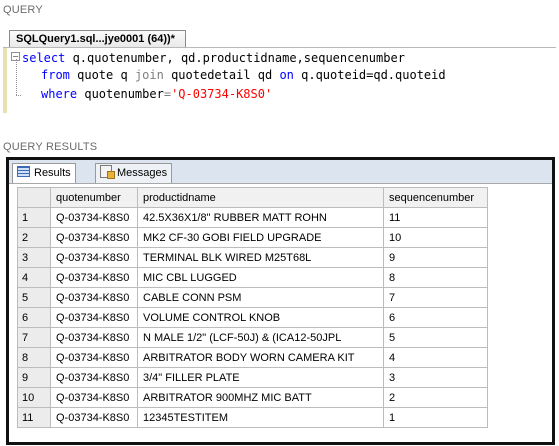  Describe the element at coordinates (34, 237) in the screenshot. I see `row-number-cell: 2` at that location.